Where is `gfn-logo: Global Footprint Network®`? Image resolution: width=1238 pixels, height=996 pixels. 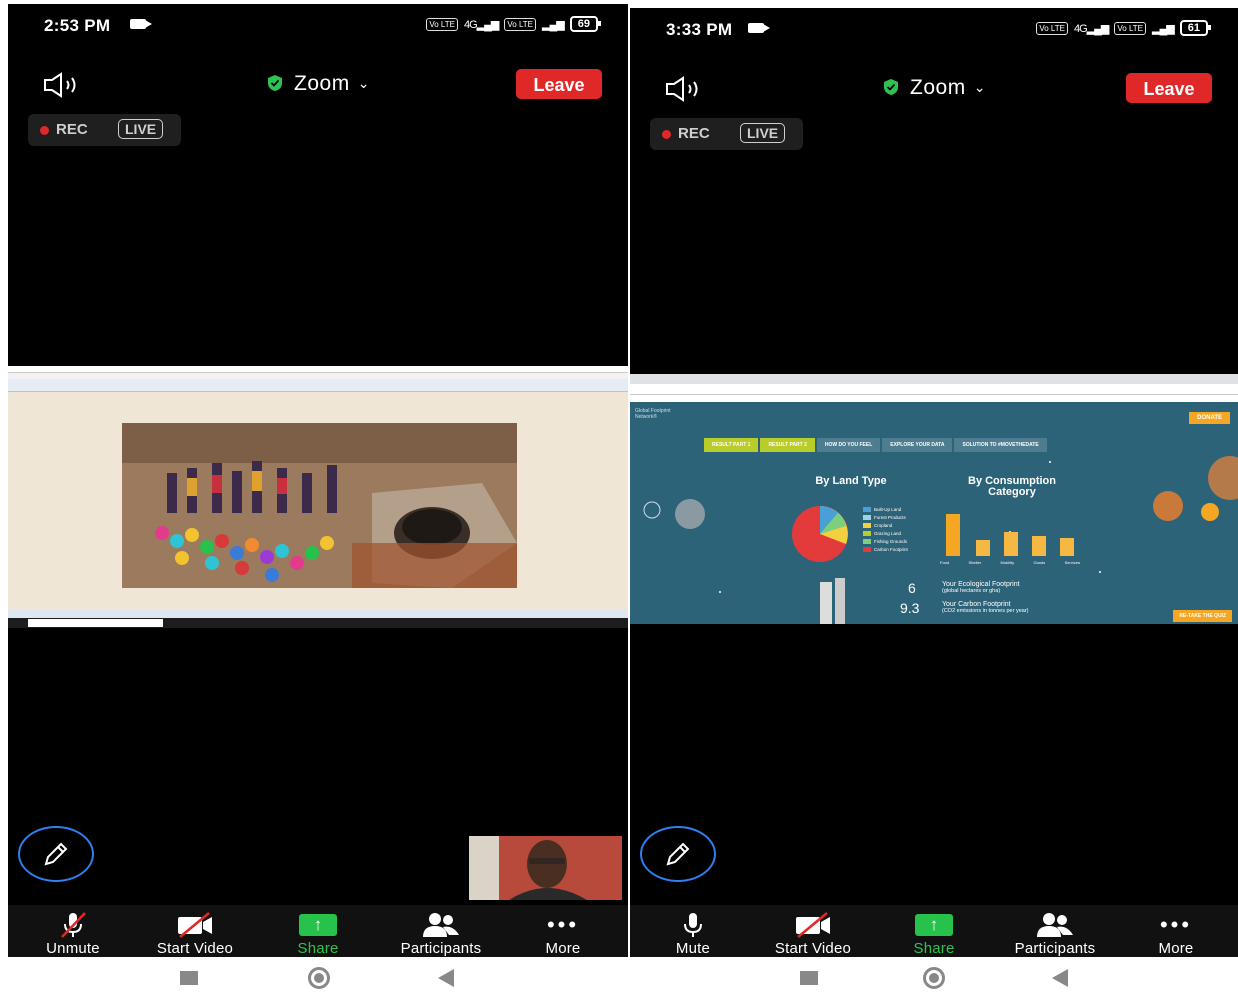
gfn-logo: Global Footprint Network® is located at coordinates (653, 414).